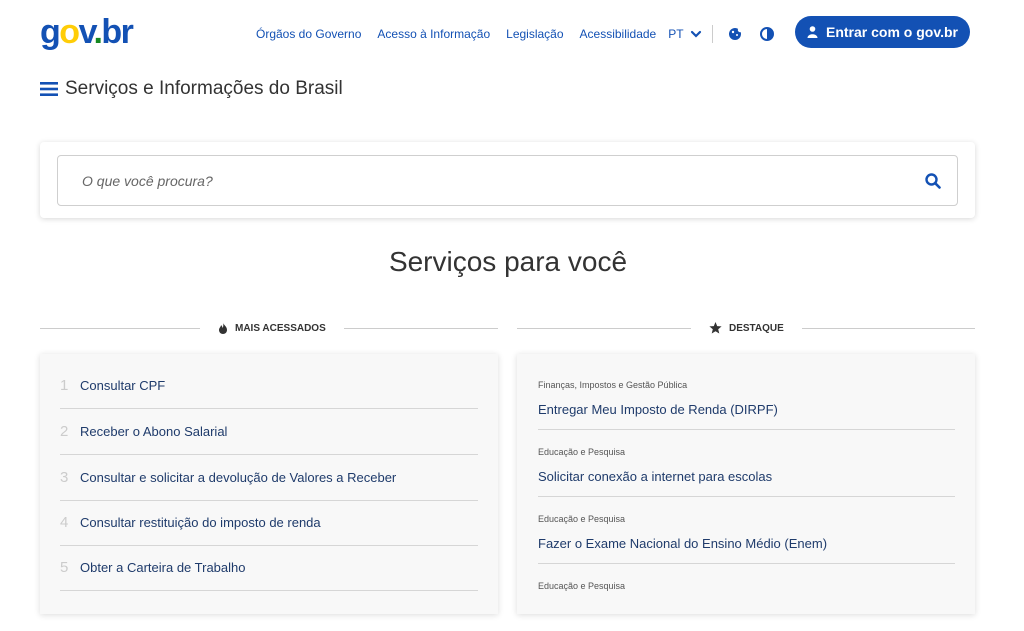  What do you see at coordinates (715, 328) in the screenshot?
I see `star-icon` at bounding box center [715, 328].